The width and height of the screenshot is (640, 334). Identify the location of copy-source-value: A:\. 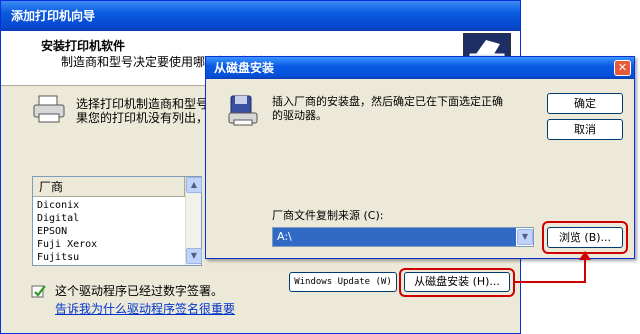
(394, 237).